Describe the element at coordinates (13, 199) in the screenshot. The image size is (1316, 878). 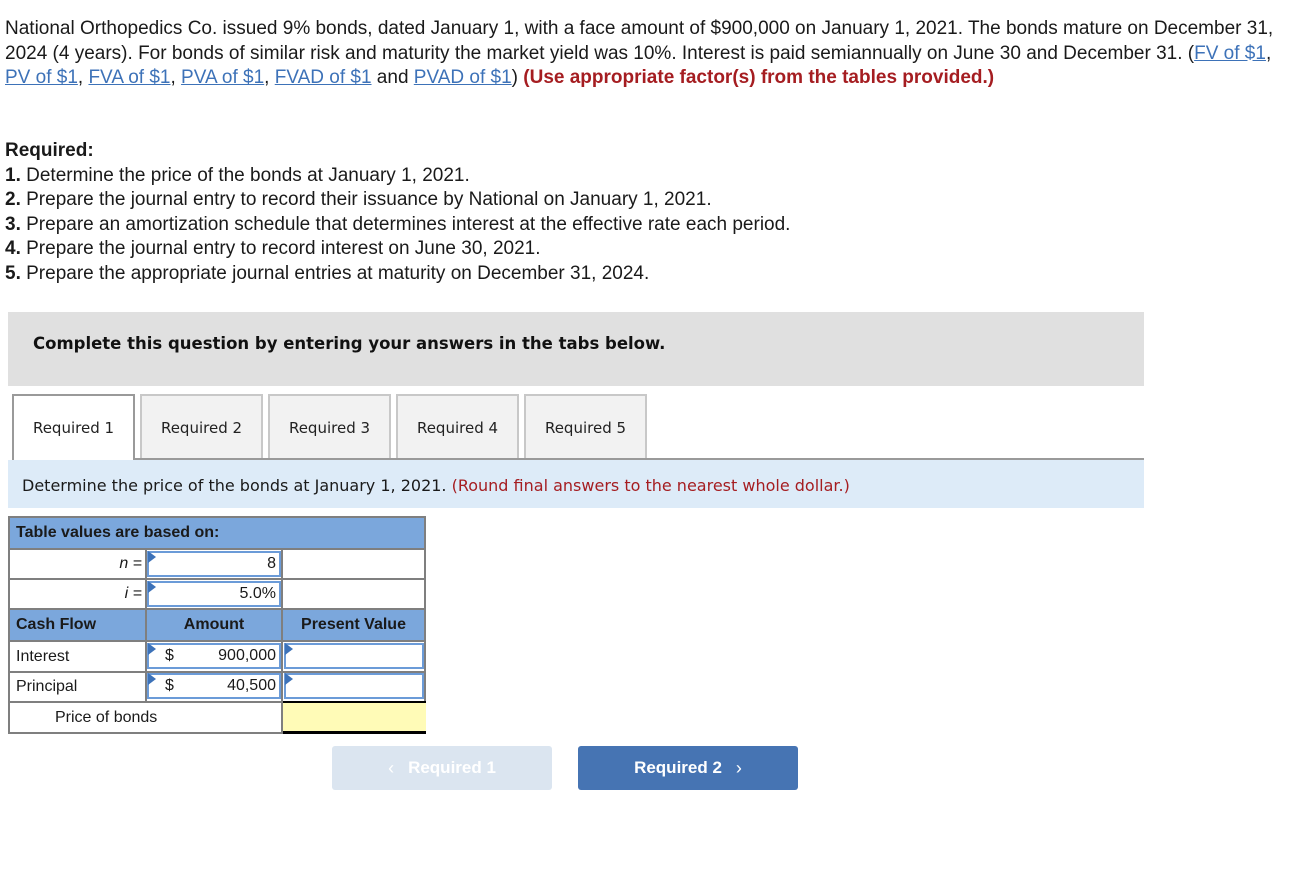
I see `required-item-number: 2.` at that location.